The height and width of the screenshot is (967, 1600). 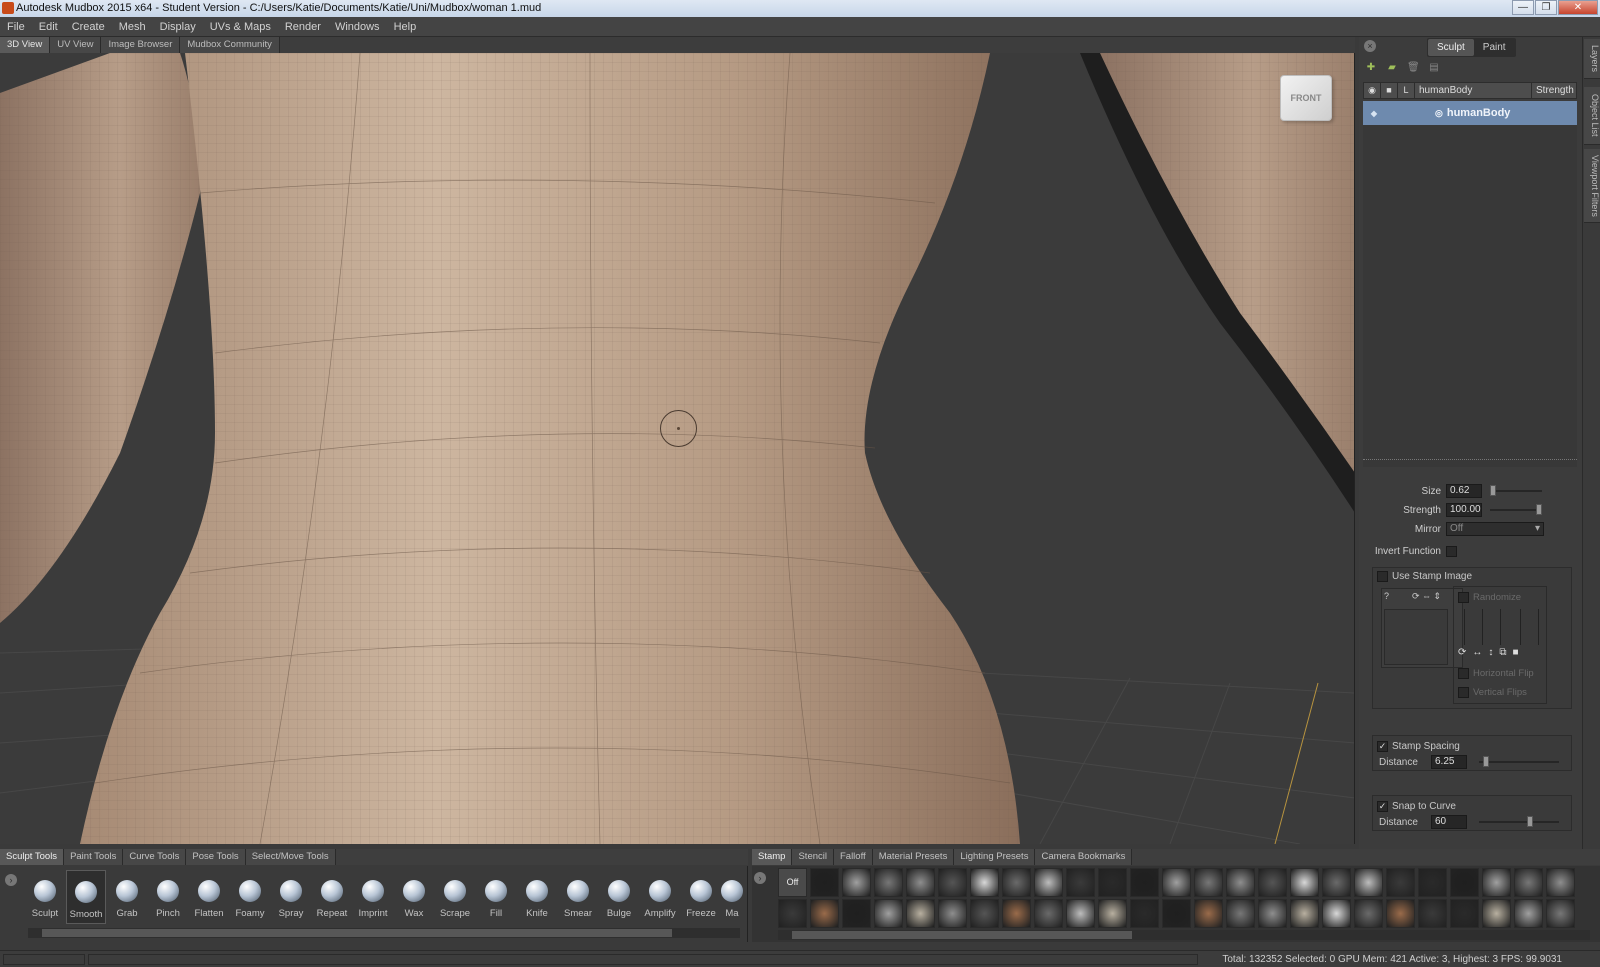 What do you see at coordinates (1500, 627) in the screenshot?
I see `randomize-sliders` at bounding box center [1500, 627].